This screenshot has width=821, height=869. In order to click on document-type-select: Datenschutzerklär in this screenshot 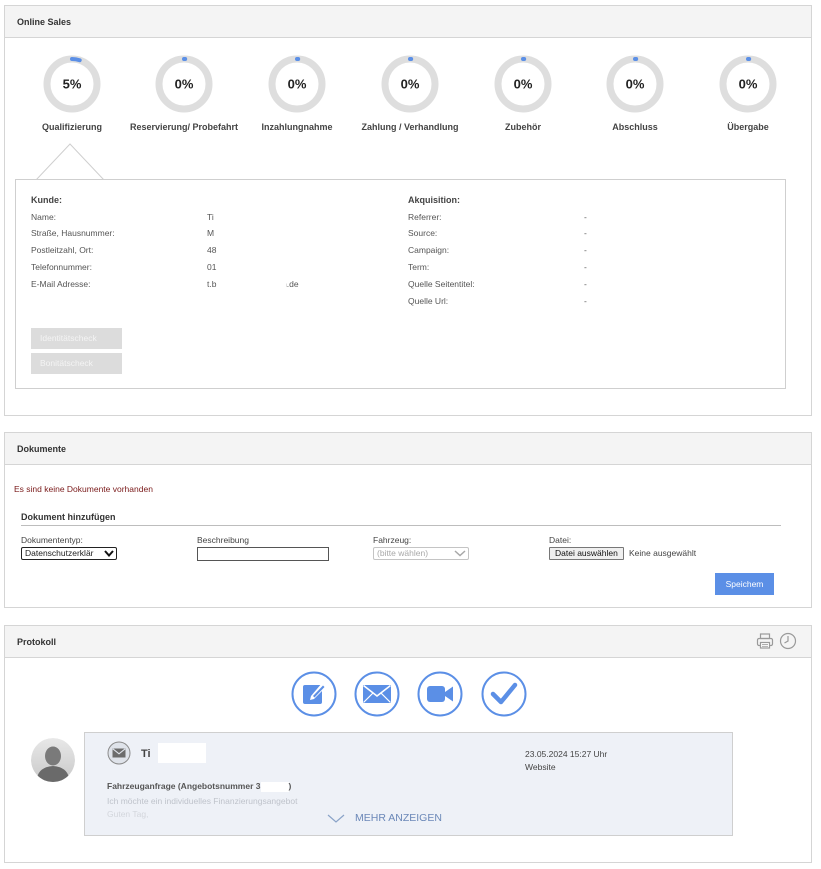, I will do `click(69, 553)`.